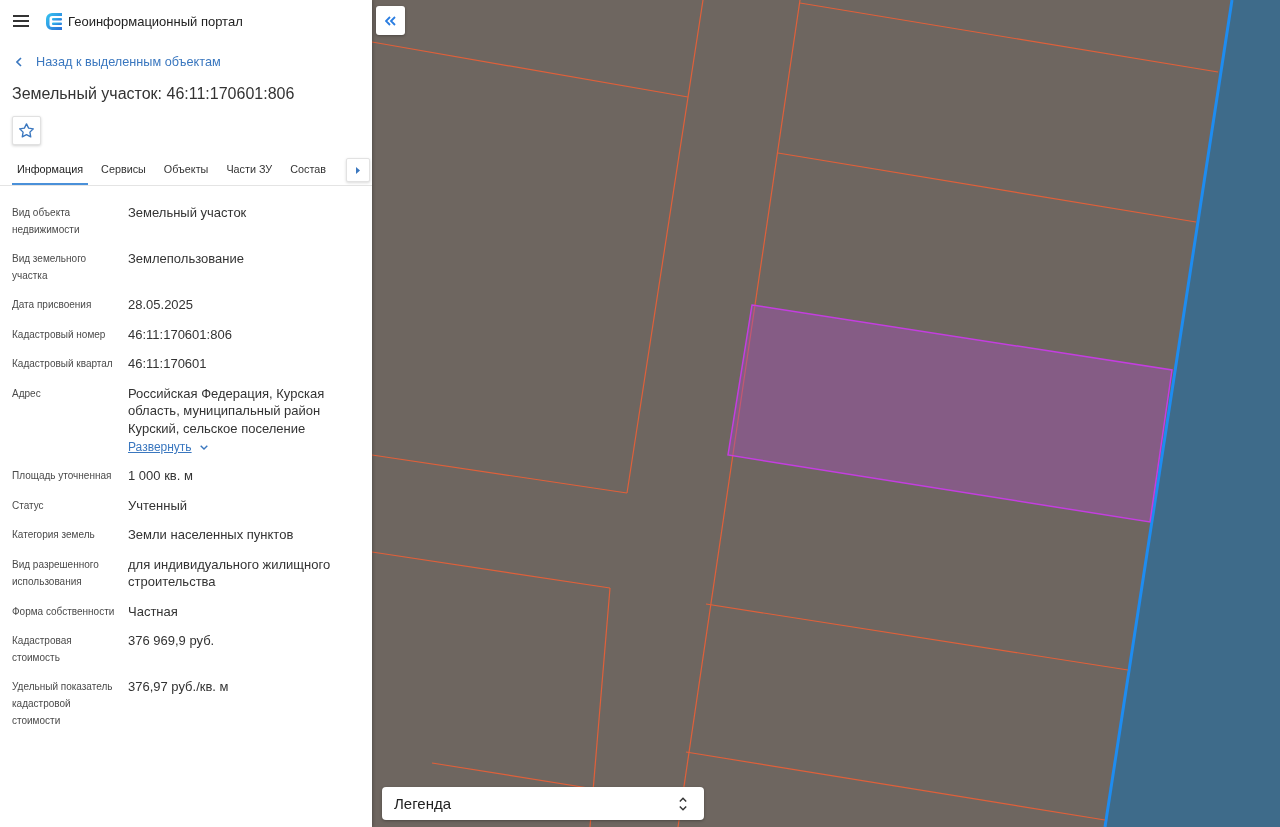 The image size is (1280, 827). I want to click on menu-button, so click(21, 21).